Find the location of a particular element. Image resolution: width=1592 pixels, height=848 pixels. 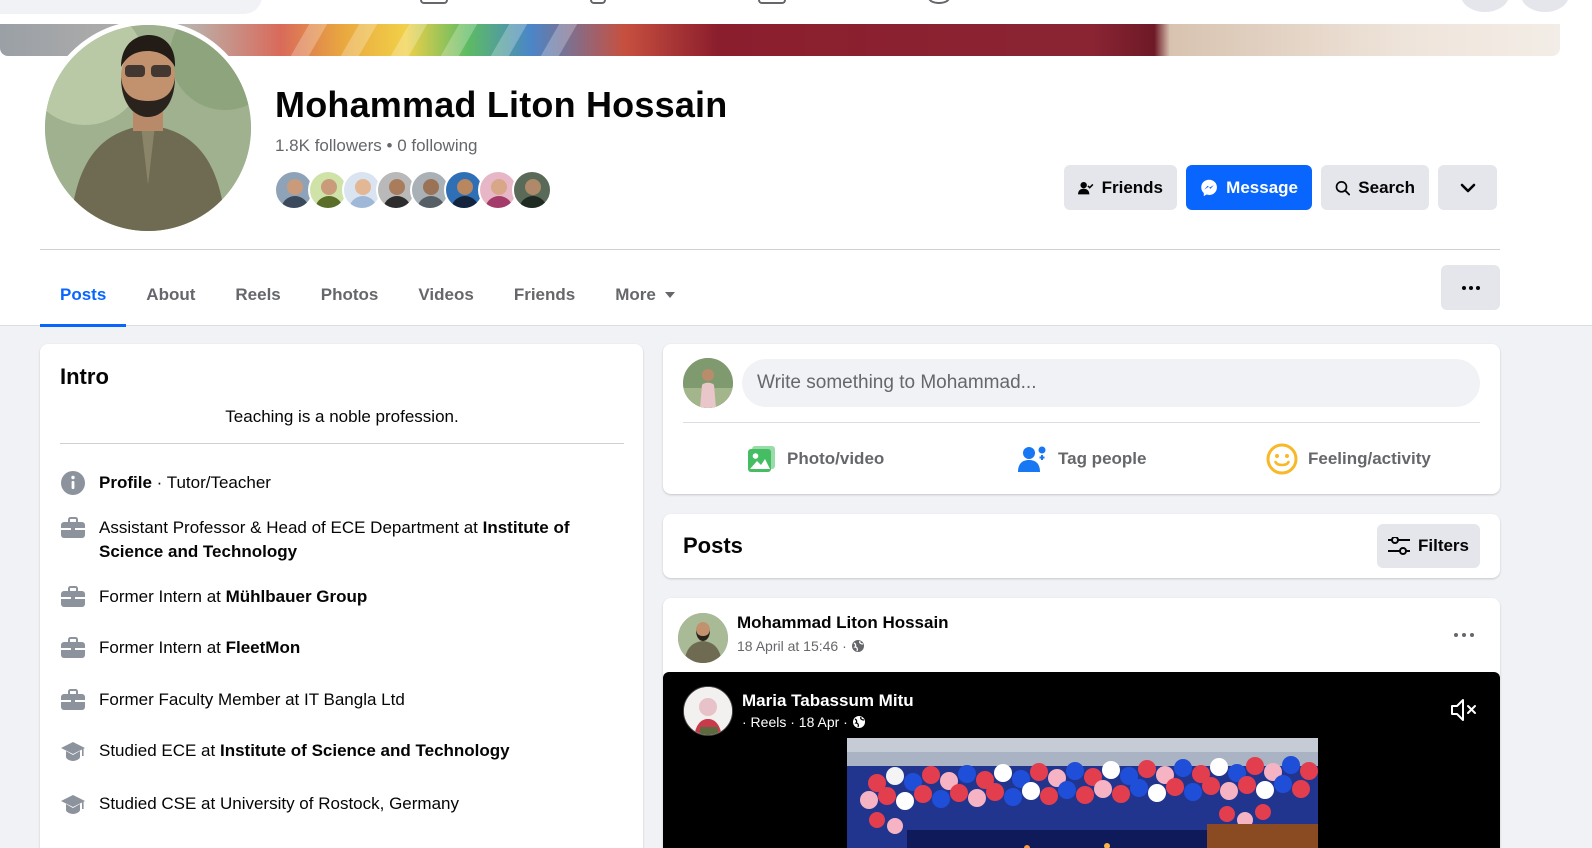

nav-home-icon is located at coordinates (434, 2).